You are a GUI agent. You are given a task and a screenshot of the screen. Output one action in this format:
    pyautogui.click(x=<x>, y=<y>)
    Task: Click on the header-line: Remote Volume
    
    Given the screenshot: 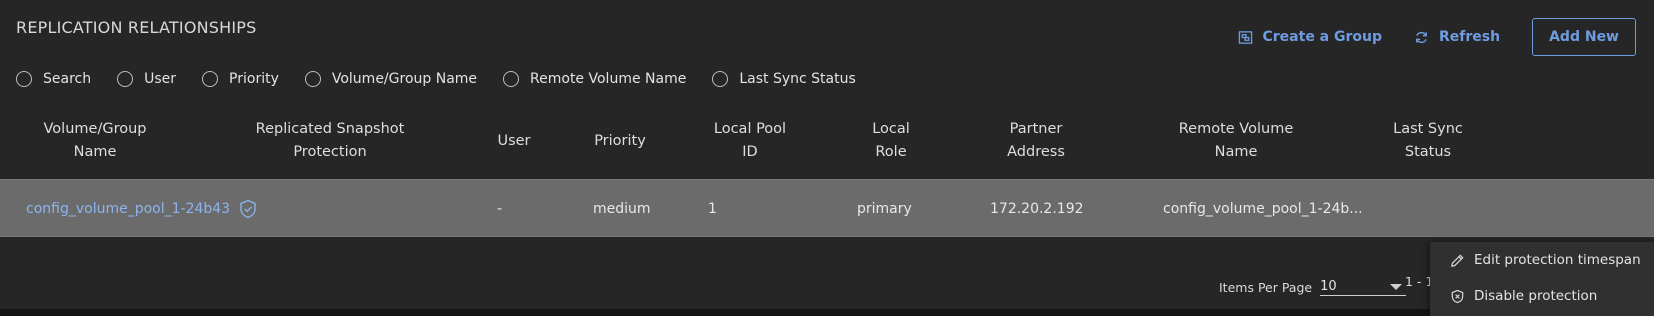 What is the action you would take?
    pyautogui.click(x=1236, y=129)
    